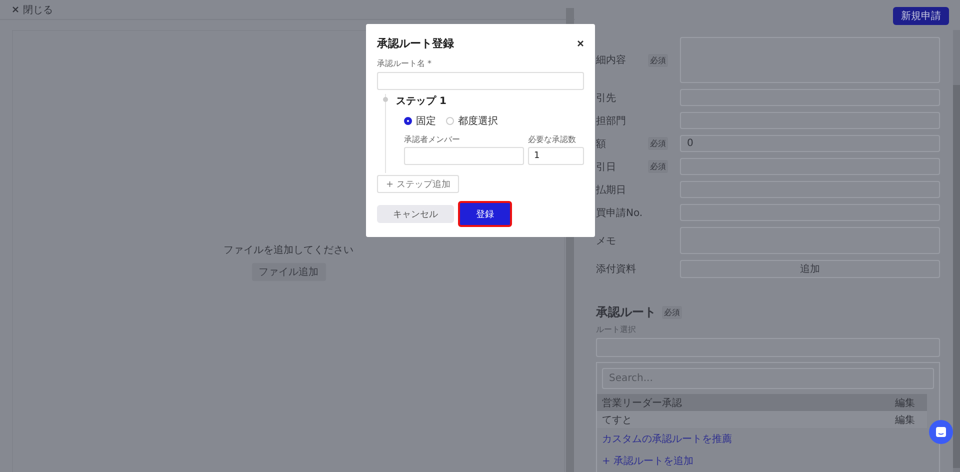 The width and height of the screenshot is (960, 472). Describe the element at coordinates (606, 241) in the screenshot. I see `field-label: メモ` at that location.